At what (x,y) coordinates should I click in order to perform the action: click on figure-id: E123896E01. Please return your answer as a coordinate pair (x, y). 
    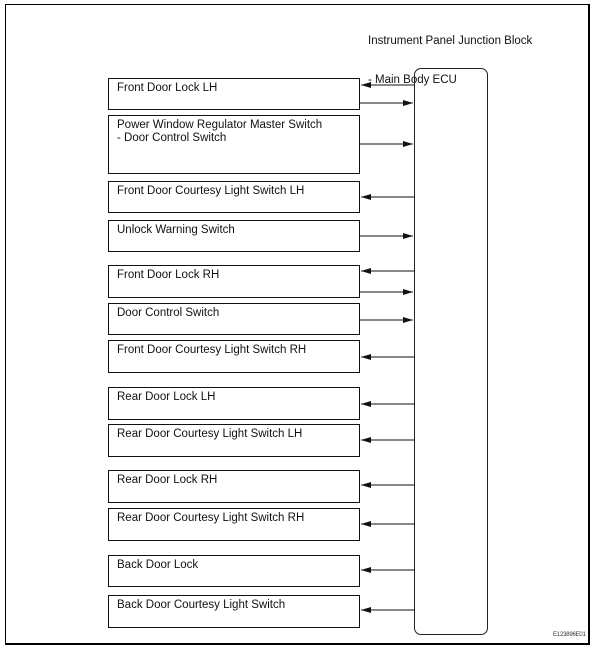
    Looking at the image, I should click on (569, 635).